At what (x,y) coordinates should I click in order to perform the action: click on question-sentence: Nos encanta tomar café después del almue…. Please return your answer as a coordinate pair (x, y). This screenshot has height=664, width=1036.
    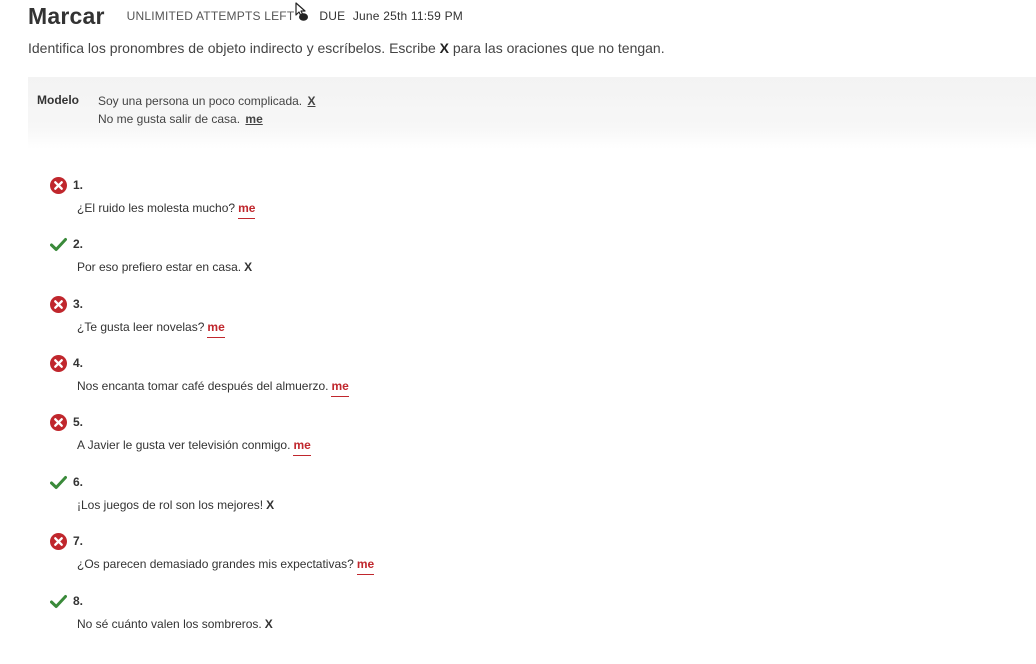
    Looking at the image, I should click on (213, 388).